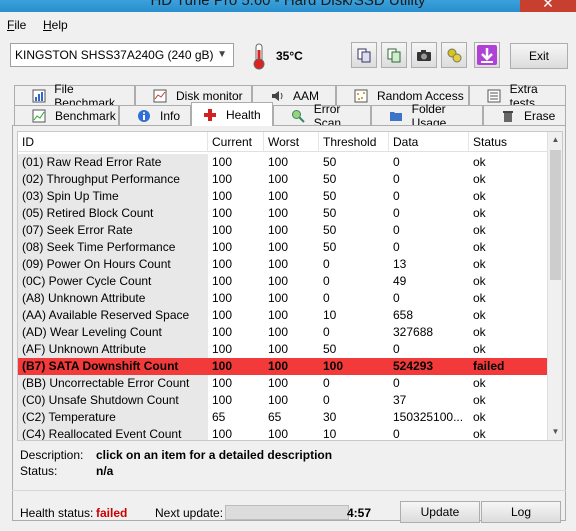  I want to click on tab-error-scan: Error Scan, so click(322, 116).